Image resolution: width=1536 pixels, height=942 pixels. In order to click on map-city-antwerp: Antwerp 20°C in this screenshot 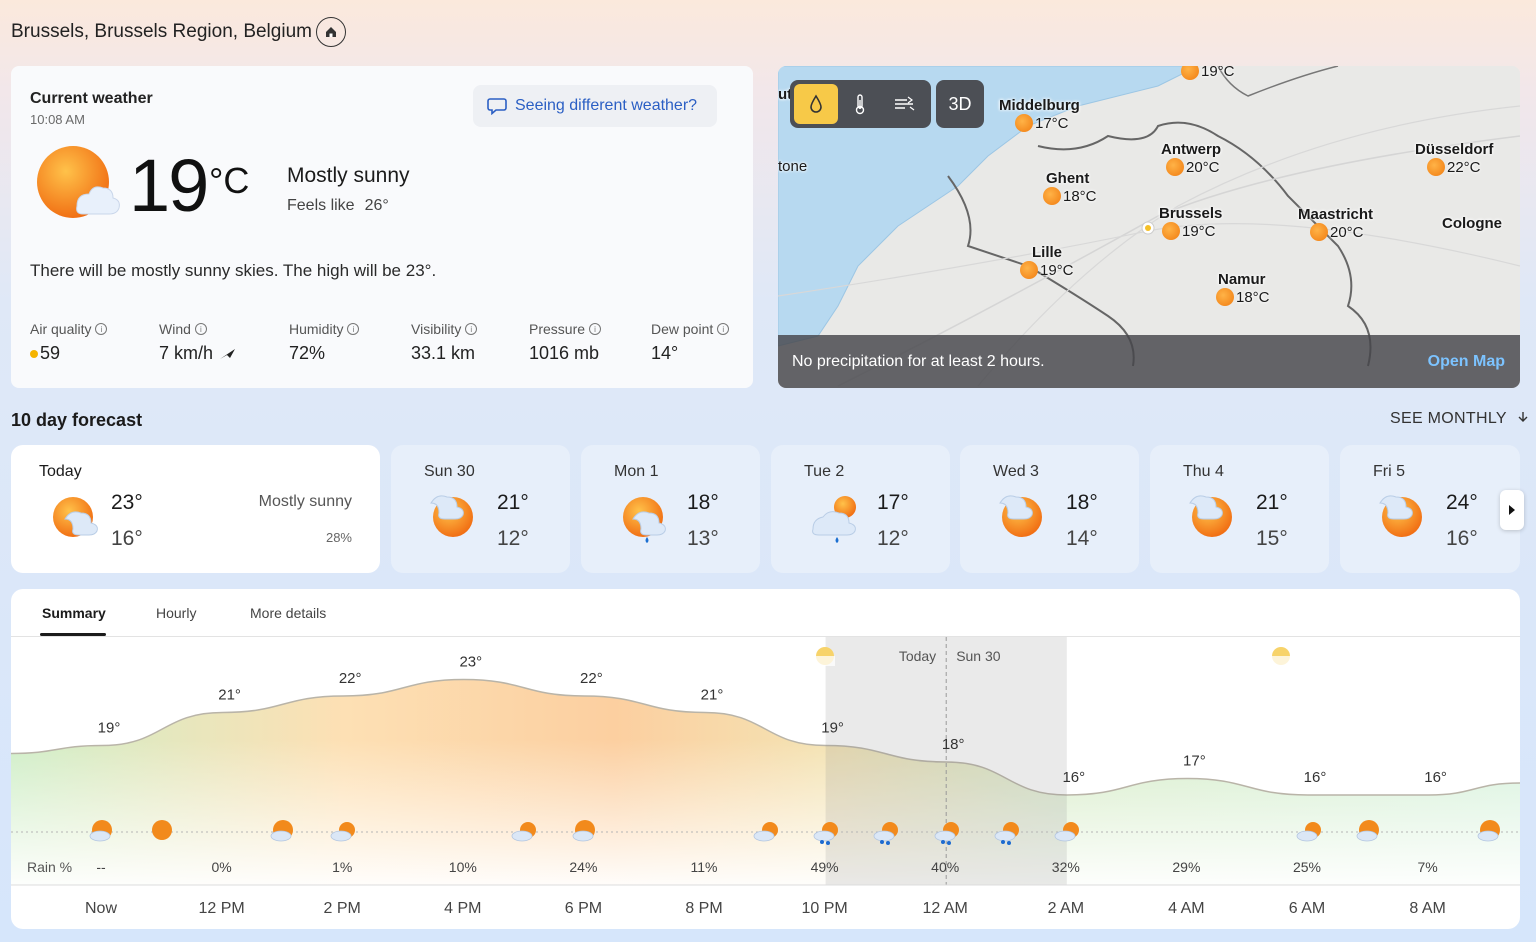, I will do `click(1191, 158)`.